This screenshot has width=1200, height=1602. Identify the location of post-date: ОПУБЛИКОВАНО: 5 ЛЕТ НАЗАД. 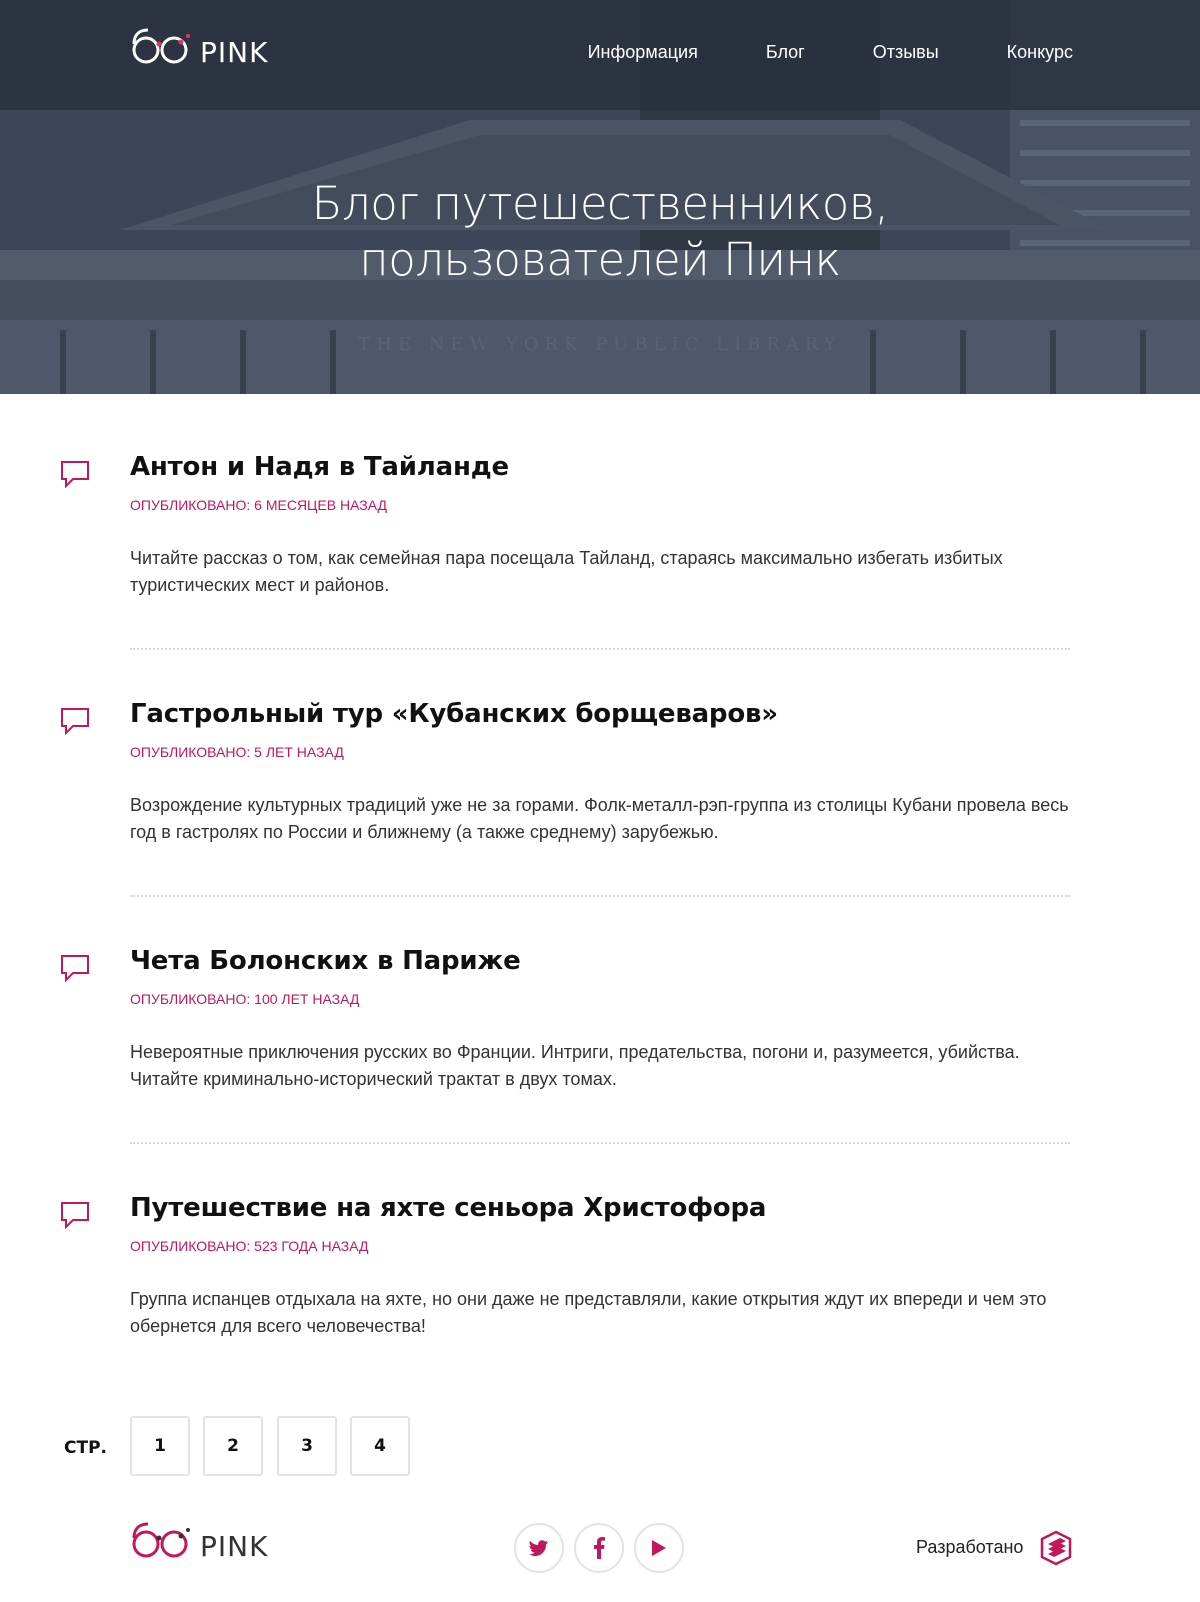
(237, 752).